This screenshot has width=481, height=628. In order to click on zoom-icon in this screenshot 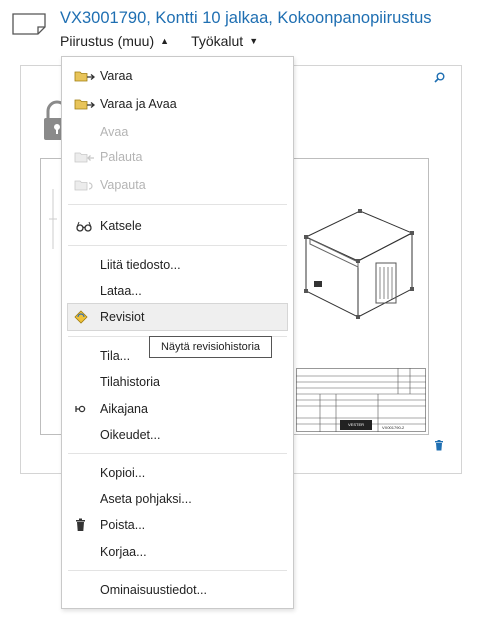, I will do `click(439, 79)`.